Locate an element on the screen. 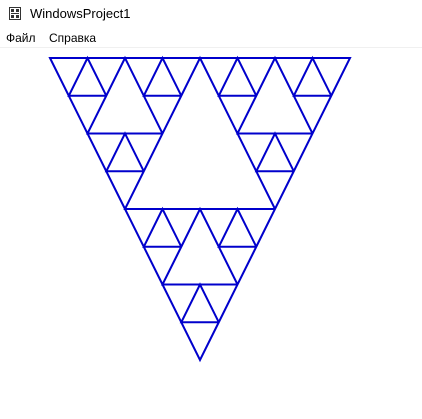  menu-bar: Файл Справка is located at coordinates (211, 38).